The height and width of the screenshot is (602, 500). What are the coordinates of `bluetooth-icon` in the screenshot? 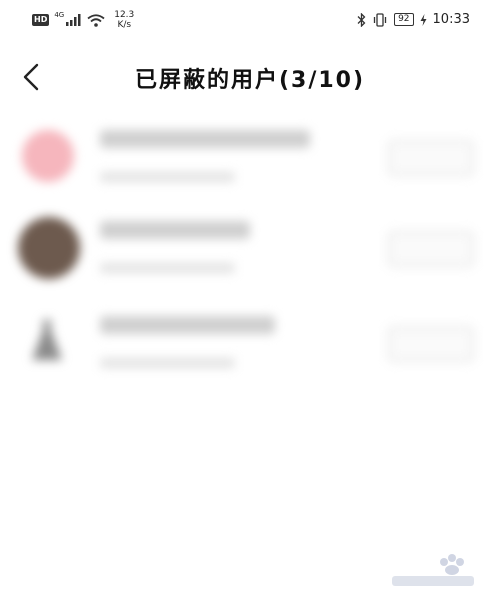 It's located at (361, 19).